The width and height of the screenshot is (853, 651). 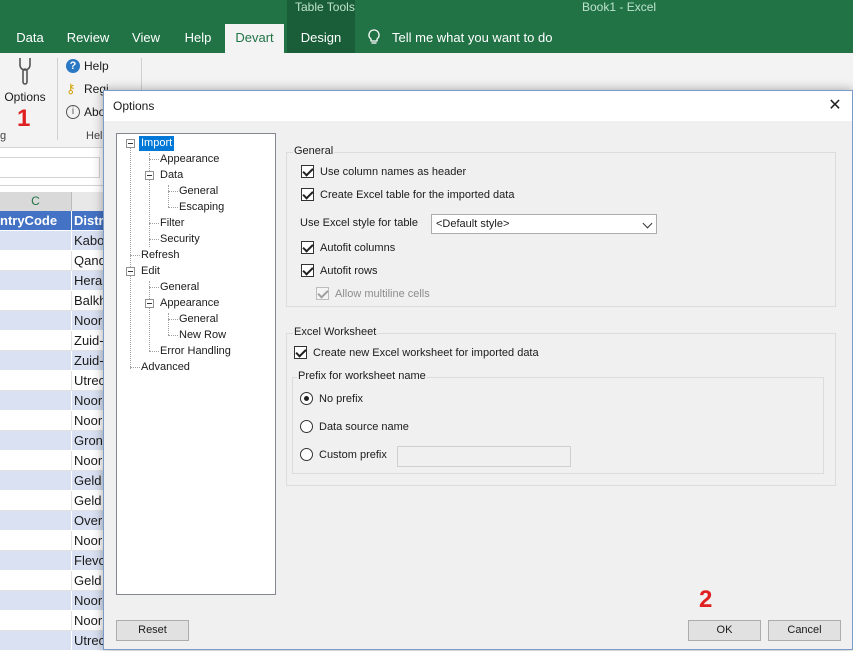 I want to click on cancel-button: Cancel, so click(x=804, y=630).